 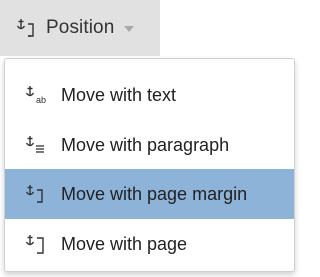 What do you see at coordinates (124, 243) in the screenshot?
I see `menu-item-label: Move with page` at bounding box center [124, 243].